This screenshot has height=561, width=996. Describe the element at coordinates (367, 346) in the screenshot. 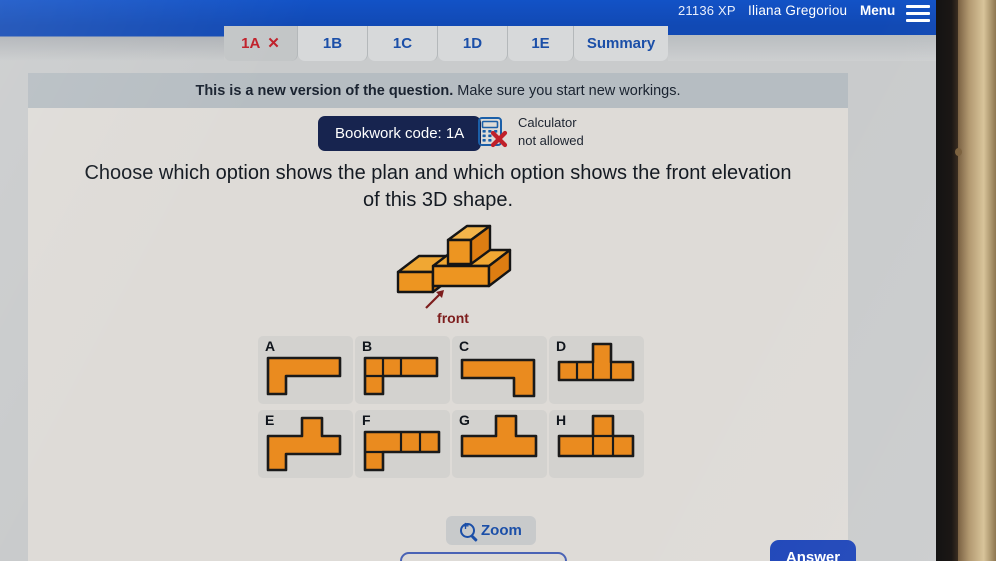

I see `option-b-letter: B` at that location.